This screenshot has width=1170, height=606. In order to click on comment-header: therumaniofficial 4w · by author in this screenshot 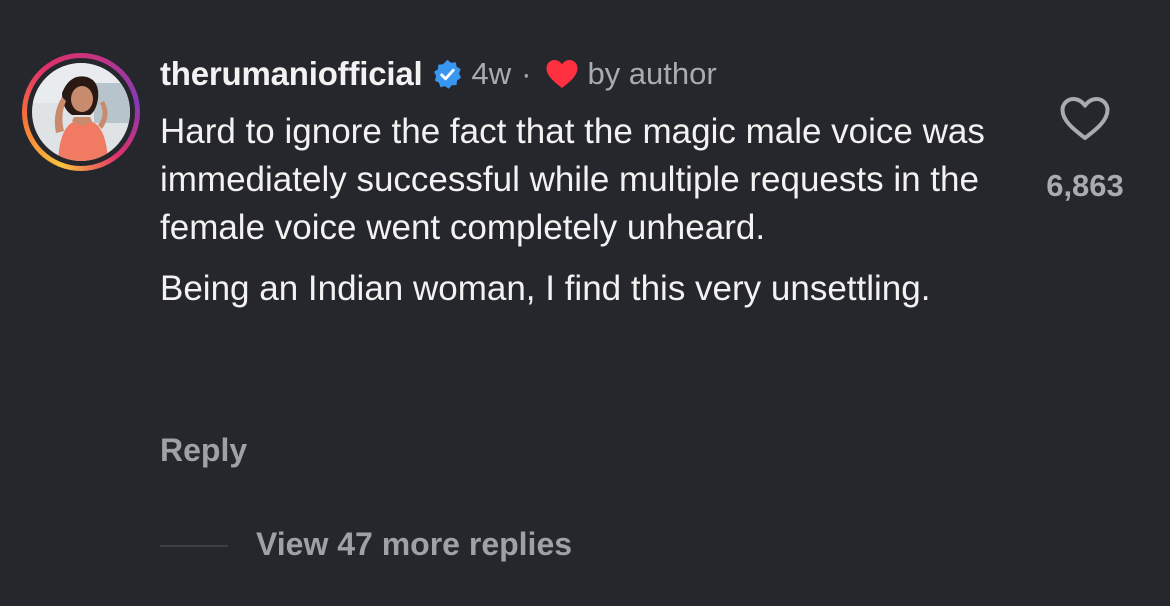, I will do `click(438, 74)`.